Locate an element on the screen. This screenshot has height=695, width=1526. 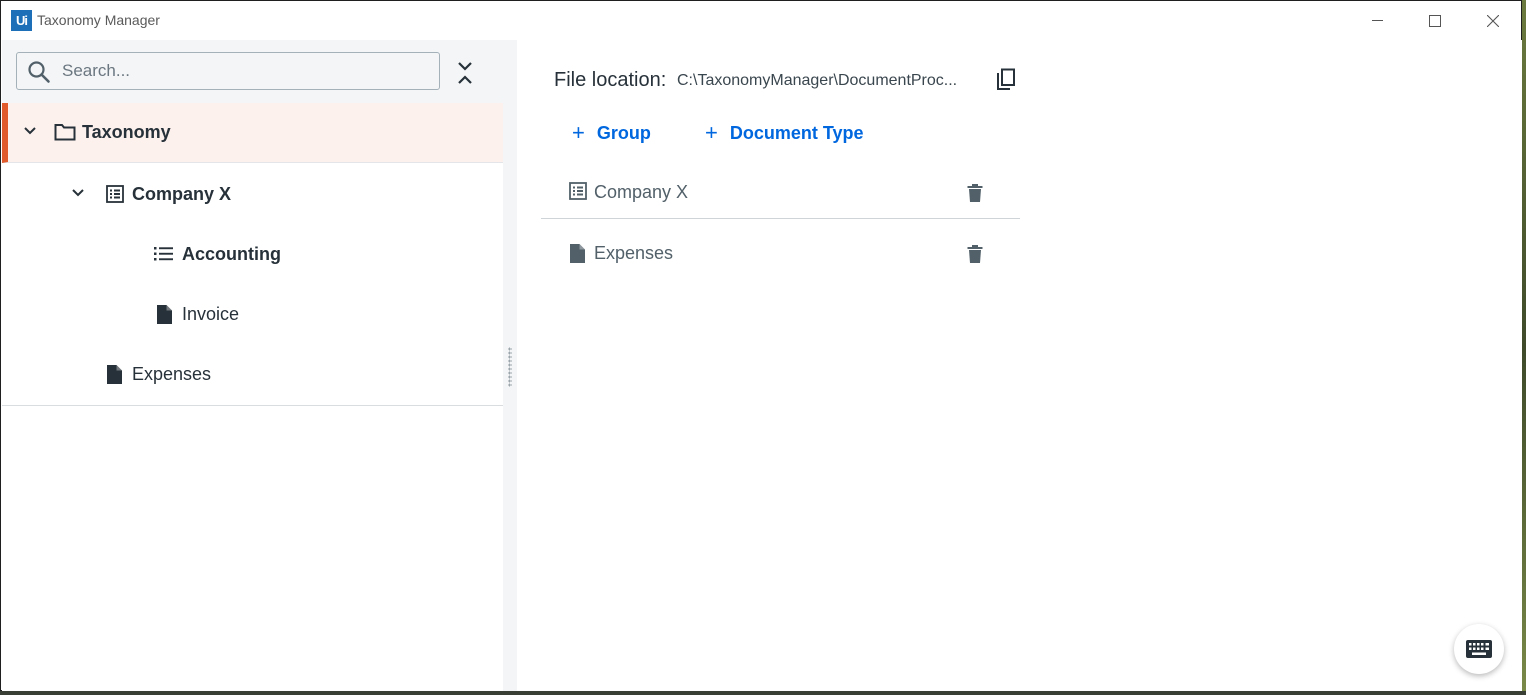
list-item-expenses: Expenses is located at coordinates (780, 249).